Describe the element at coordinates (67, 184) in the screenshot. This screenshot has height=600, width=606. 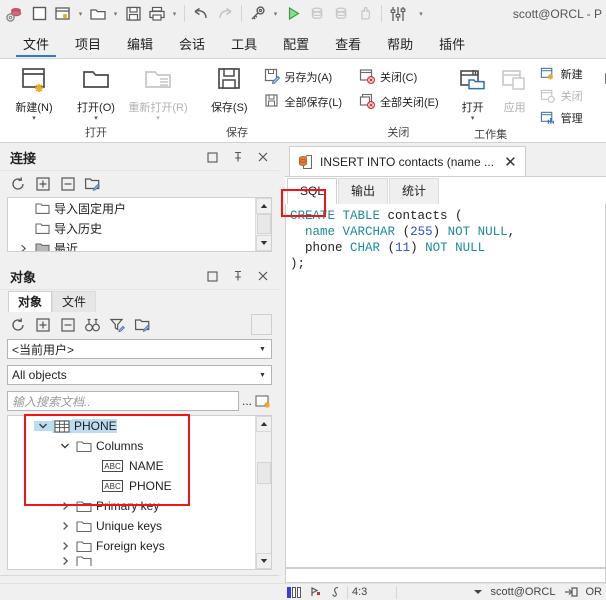
I see `collapse-icon` at that location.